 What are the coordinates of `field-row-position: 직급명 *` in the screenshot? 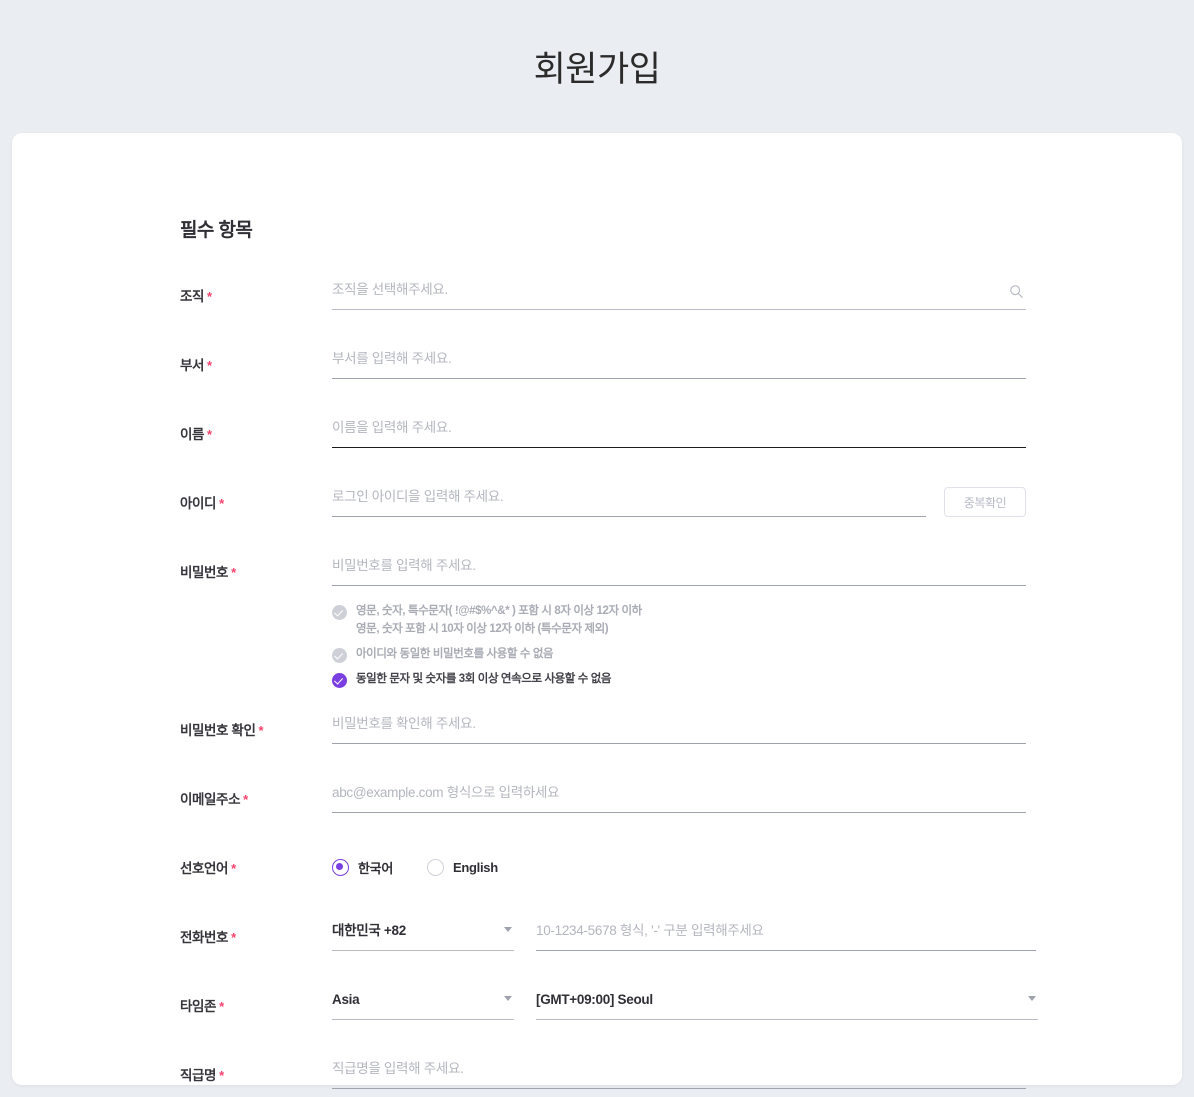 It's located at (681, 1078).